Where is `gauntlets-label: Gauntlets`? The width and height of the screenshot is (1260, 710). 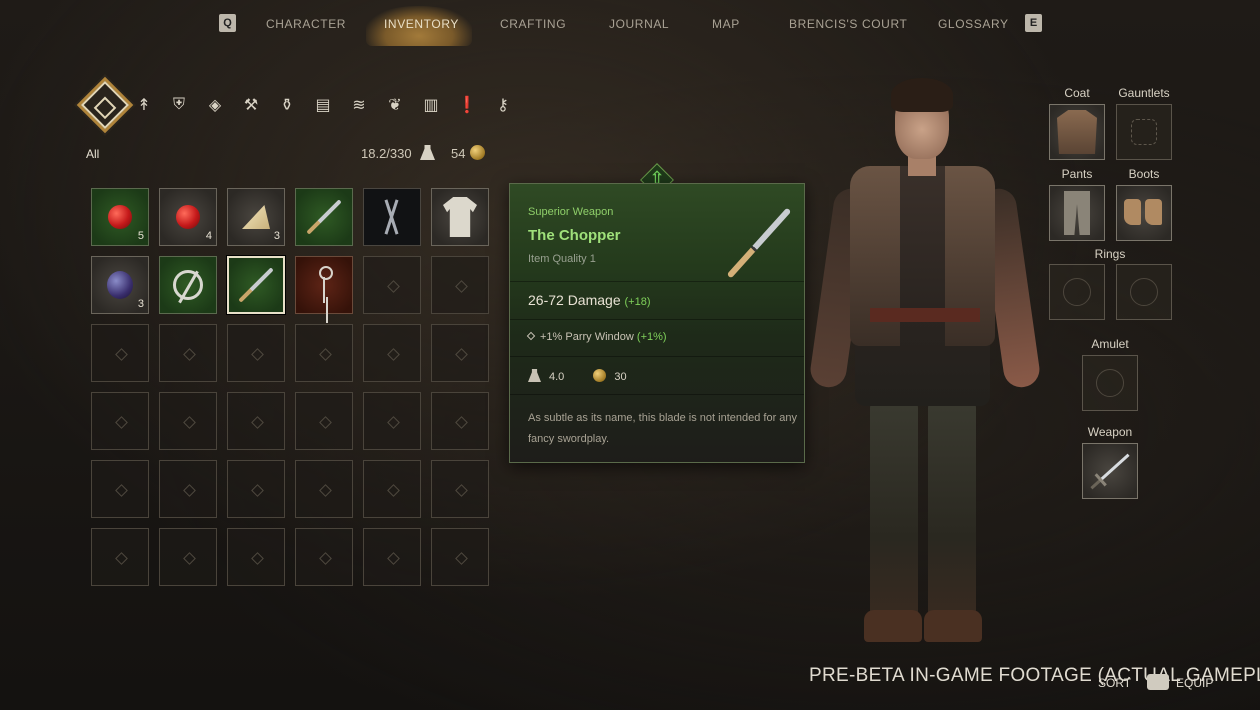
gauntlets-label: Gauntlets is located at coordinates (1144, 93).